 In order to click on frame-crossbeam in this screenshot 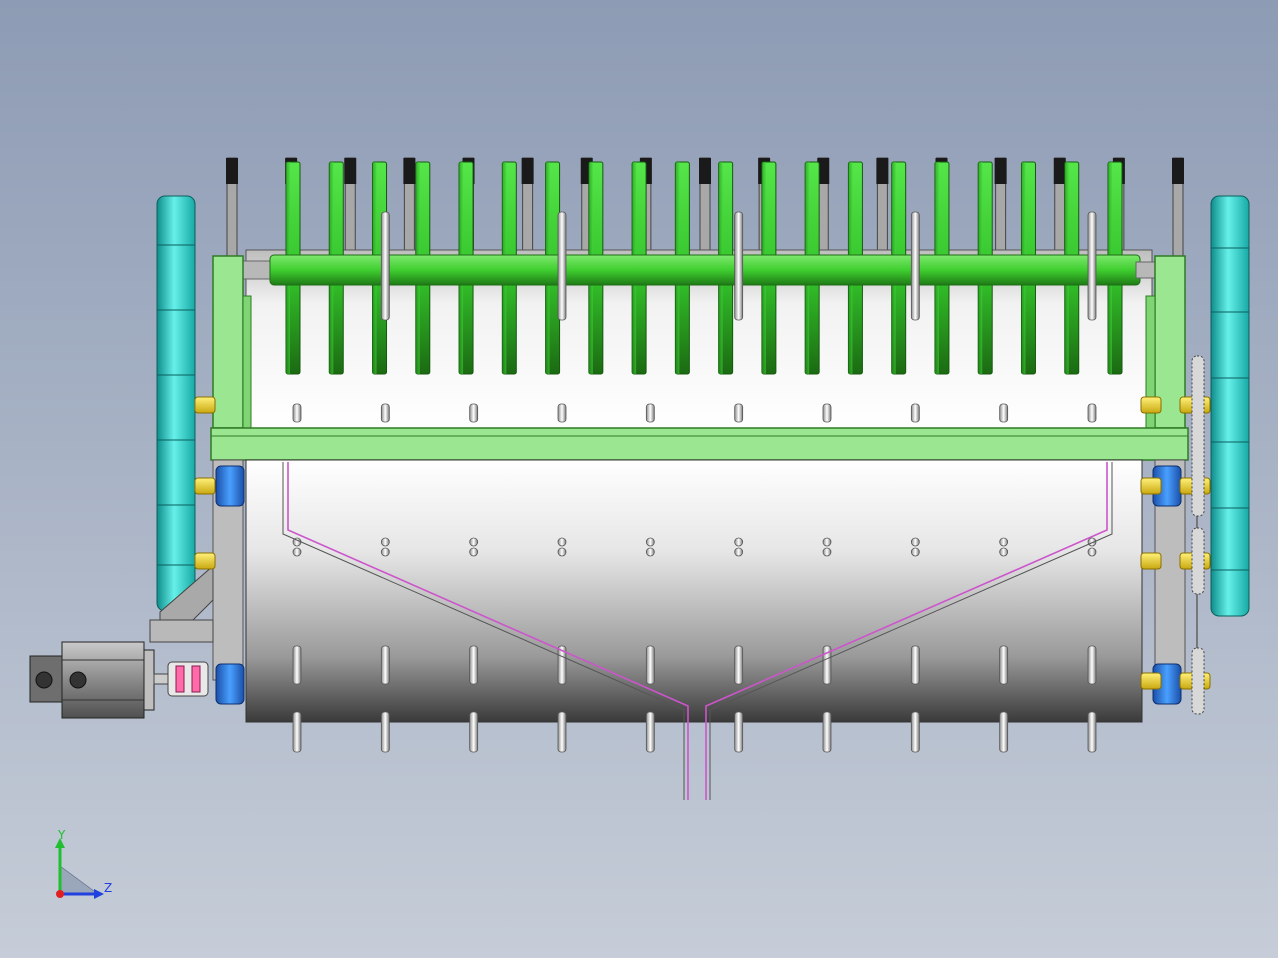, I will do `click(699, 444)`.